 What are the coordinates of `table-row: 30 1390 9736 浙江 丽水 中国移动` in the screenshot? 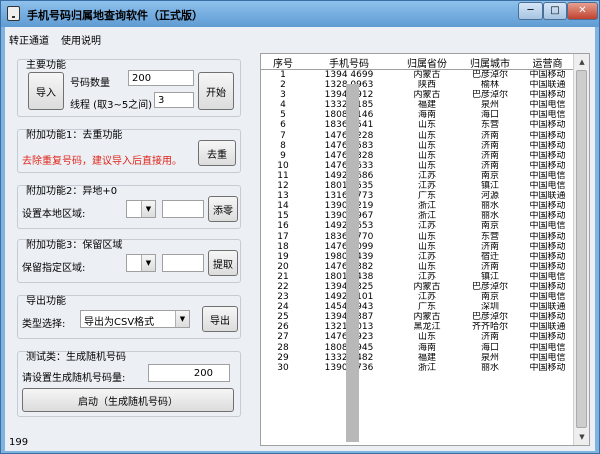 It's located at (417, 368).